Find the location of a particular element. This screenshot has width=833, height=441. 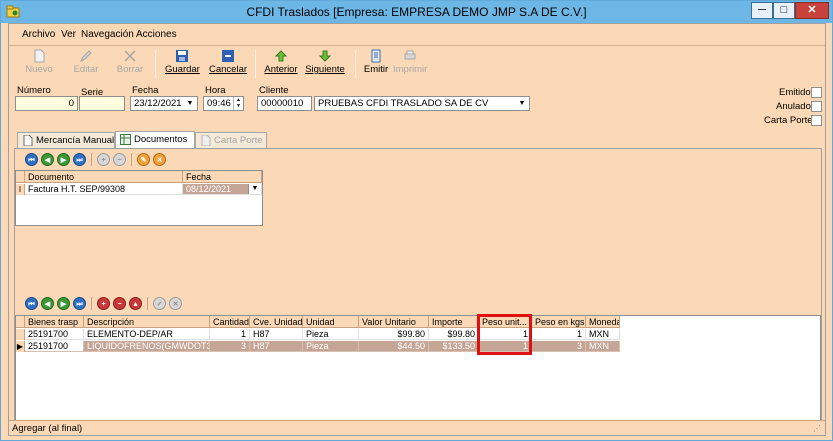

fecha-cell: 08/12/2021 ▼ is located at coordinates (222, 189).